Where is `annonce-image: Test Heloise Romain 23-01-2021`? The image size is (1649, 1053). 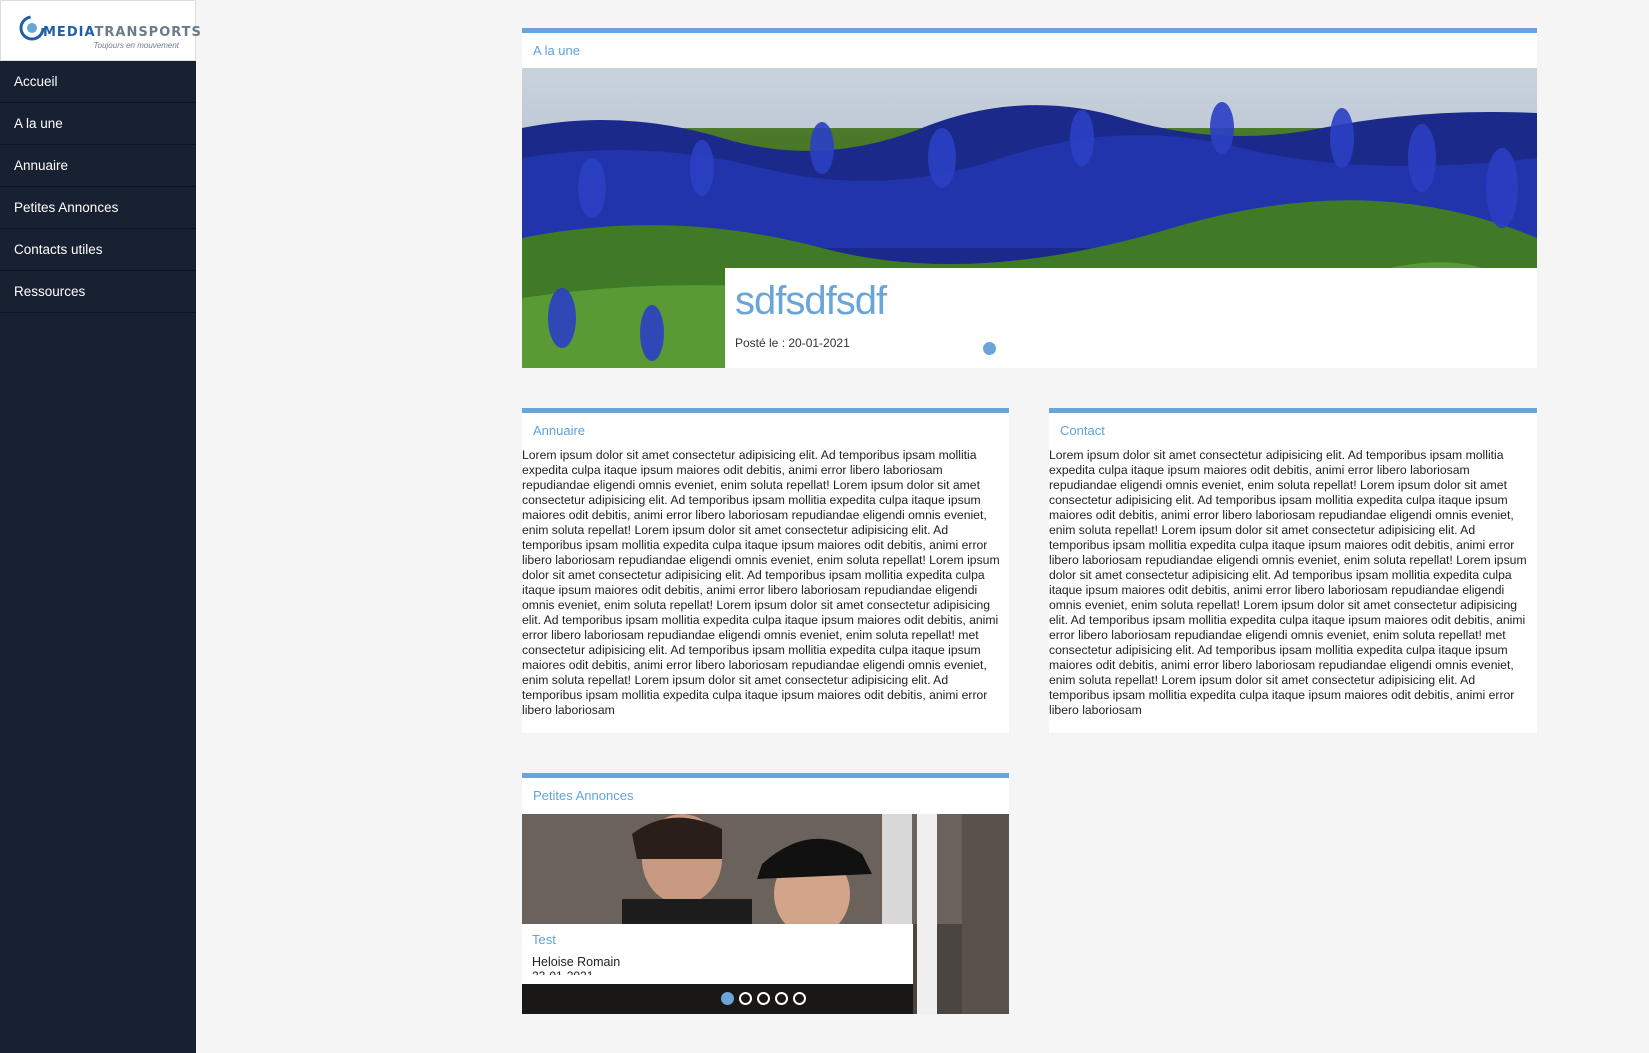 annonce-image: Test Heloise Romain 23-01-2021 is located at coordinates (765, 914).